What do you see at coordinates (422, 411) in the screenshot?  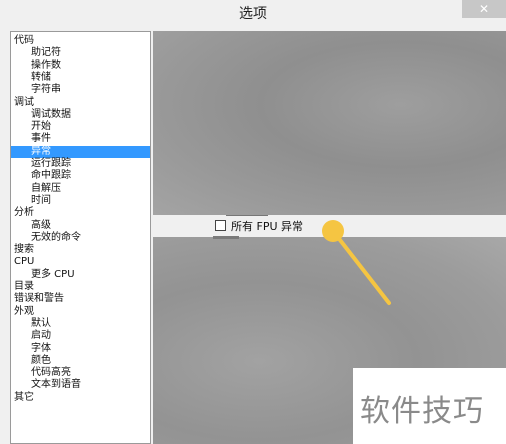 I see `watermark-logo: 软件技巧` at bounding box center [422, 411].